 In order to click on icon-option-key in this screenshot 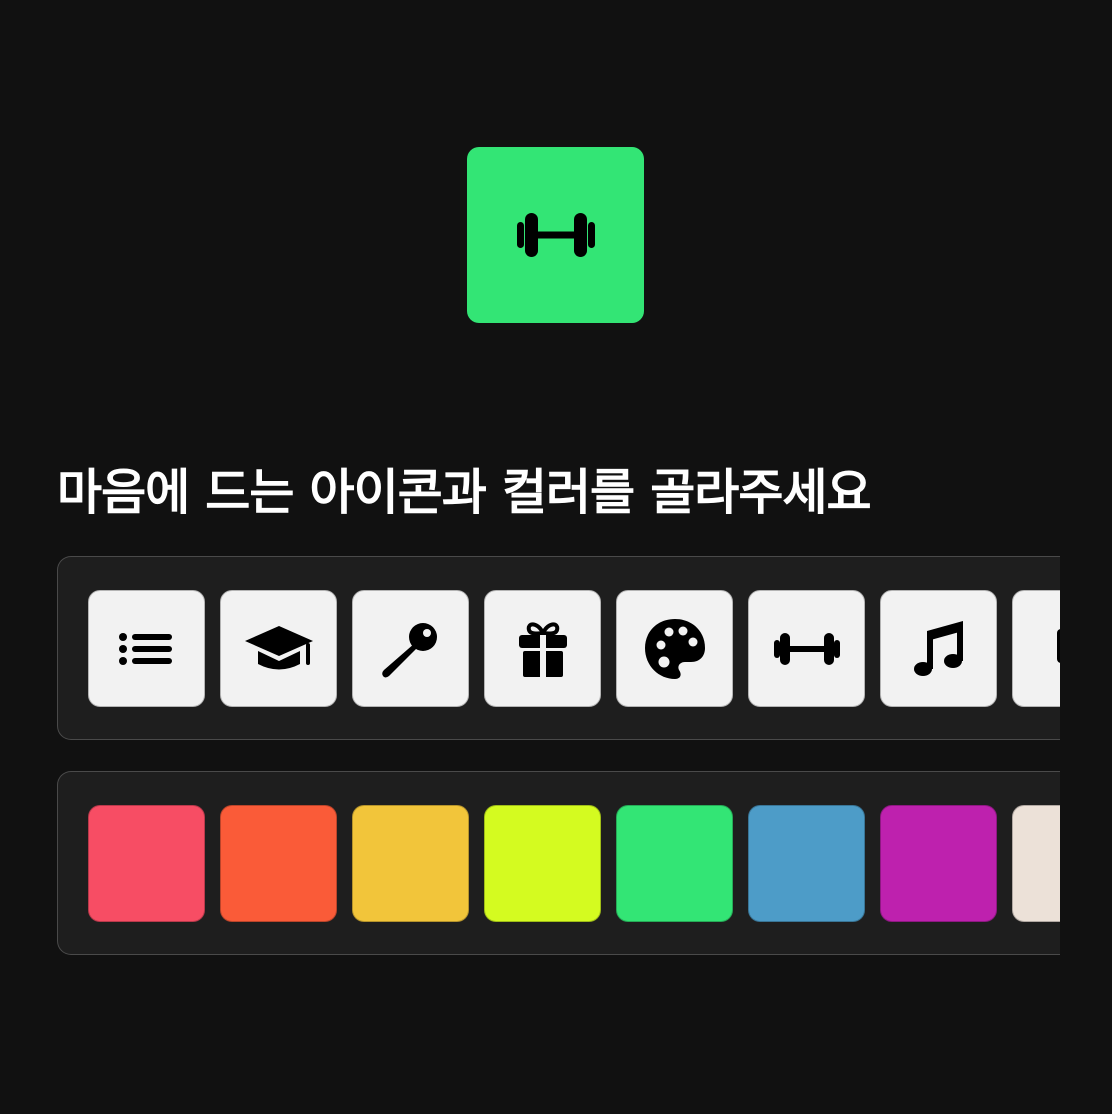, I will do `click(410, 648)`.